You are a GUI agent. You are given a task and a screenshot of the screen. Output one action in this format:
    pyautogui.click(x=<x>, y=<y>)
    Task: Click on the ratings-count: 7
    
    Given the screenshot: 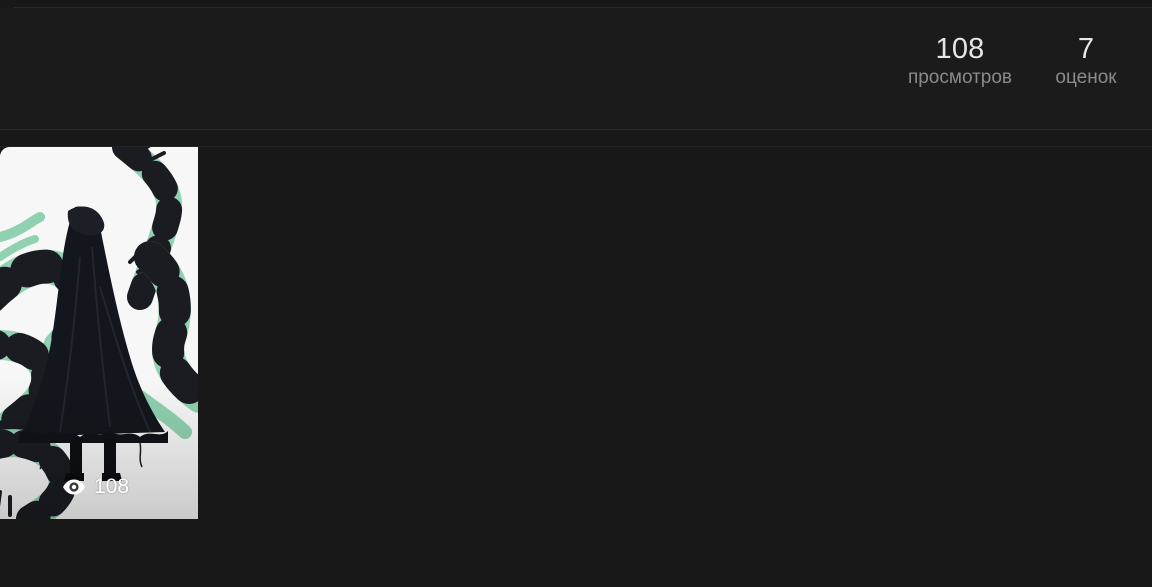 What is the action you would take?
    pyautogui.click(x=1086, y=49)
    